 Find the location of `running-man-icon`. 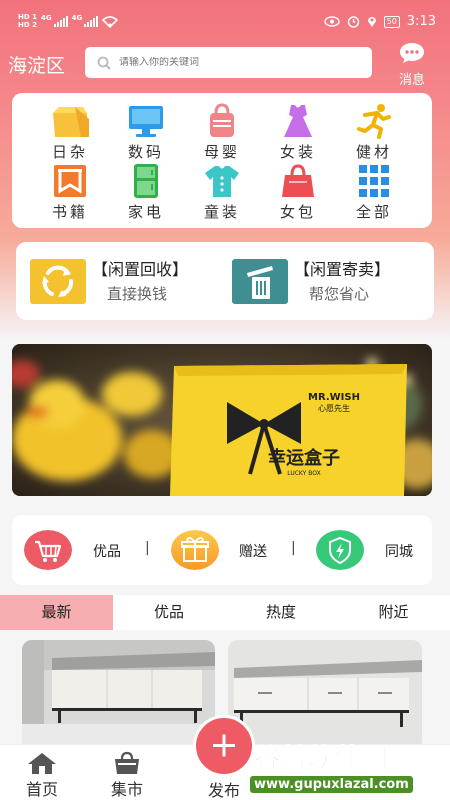

running-man-icon is located at coordinates (374, 121).